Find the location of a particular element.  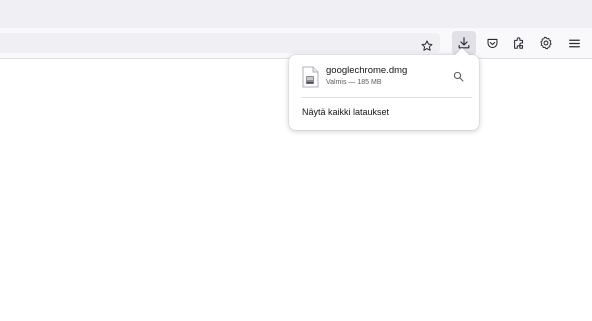

download-icon is located at coordinates (464, 43).